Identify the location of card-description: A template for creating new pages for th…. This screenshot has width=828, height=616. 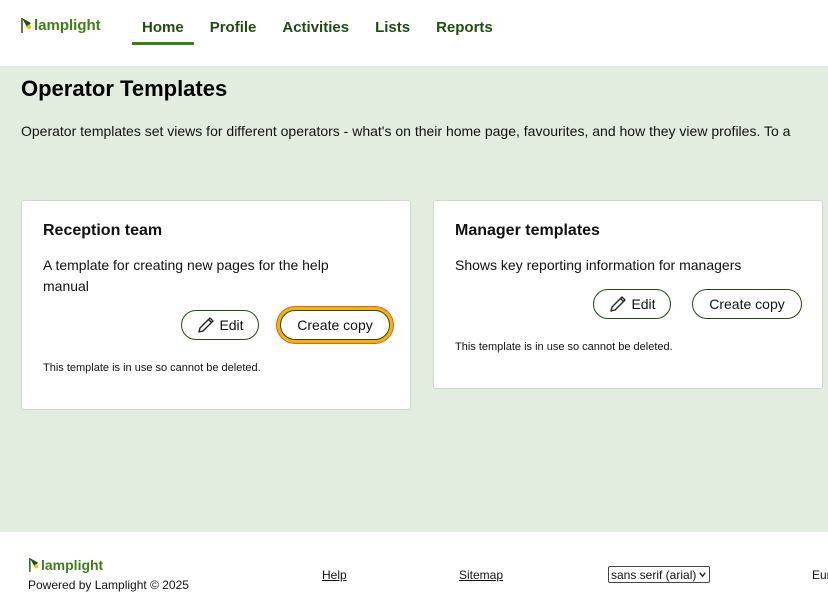
(186, 275).